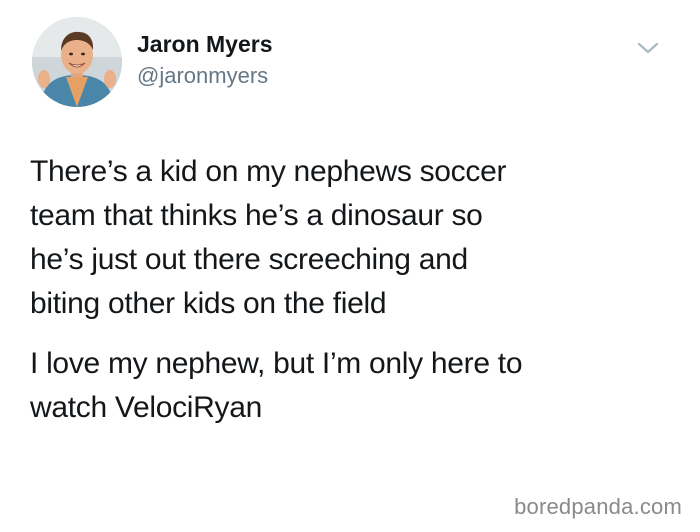 The width and height of the screenshot is (700, 532). I want to click on display-name: Jaron Myers, so click(205, 44).